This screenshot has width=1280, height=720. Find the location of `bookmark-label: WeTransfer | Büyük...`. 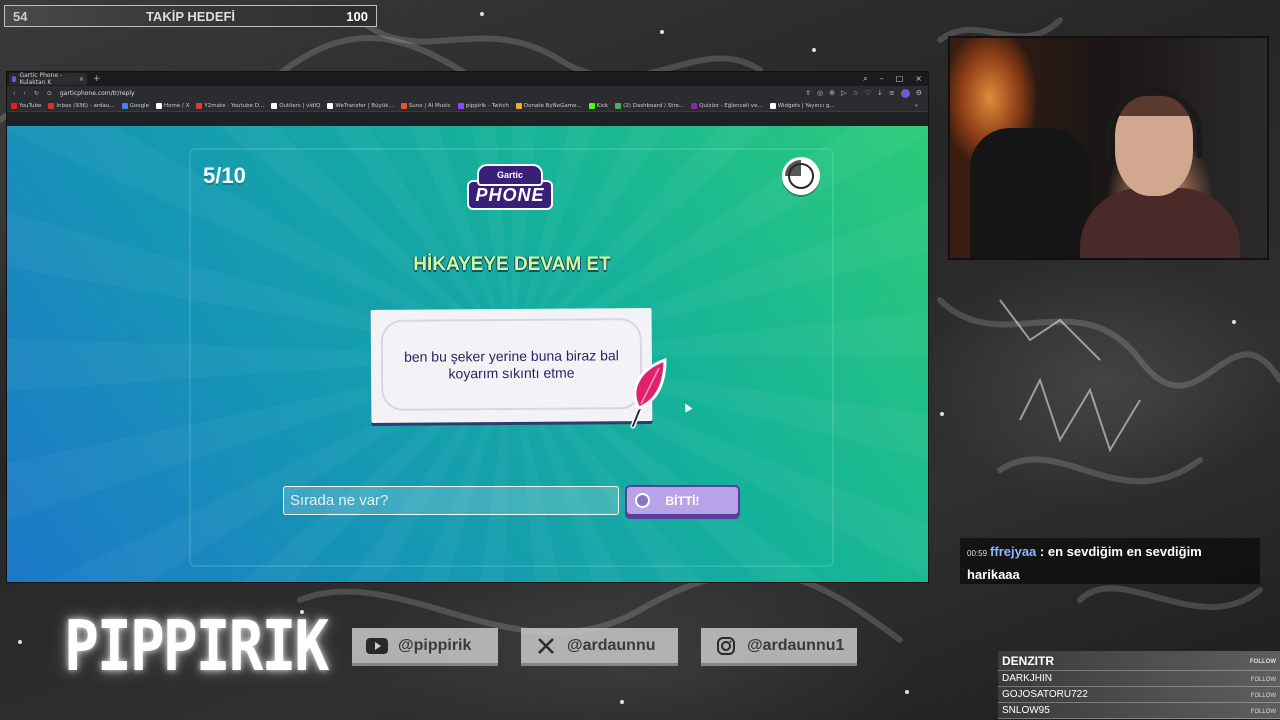

bookmark-label: WeTransfer | Büyük... is located at coordinates (364, 105).